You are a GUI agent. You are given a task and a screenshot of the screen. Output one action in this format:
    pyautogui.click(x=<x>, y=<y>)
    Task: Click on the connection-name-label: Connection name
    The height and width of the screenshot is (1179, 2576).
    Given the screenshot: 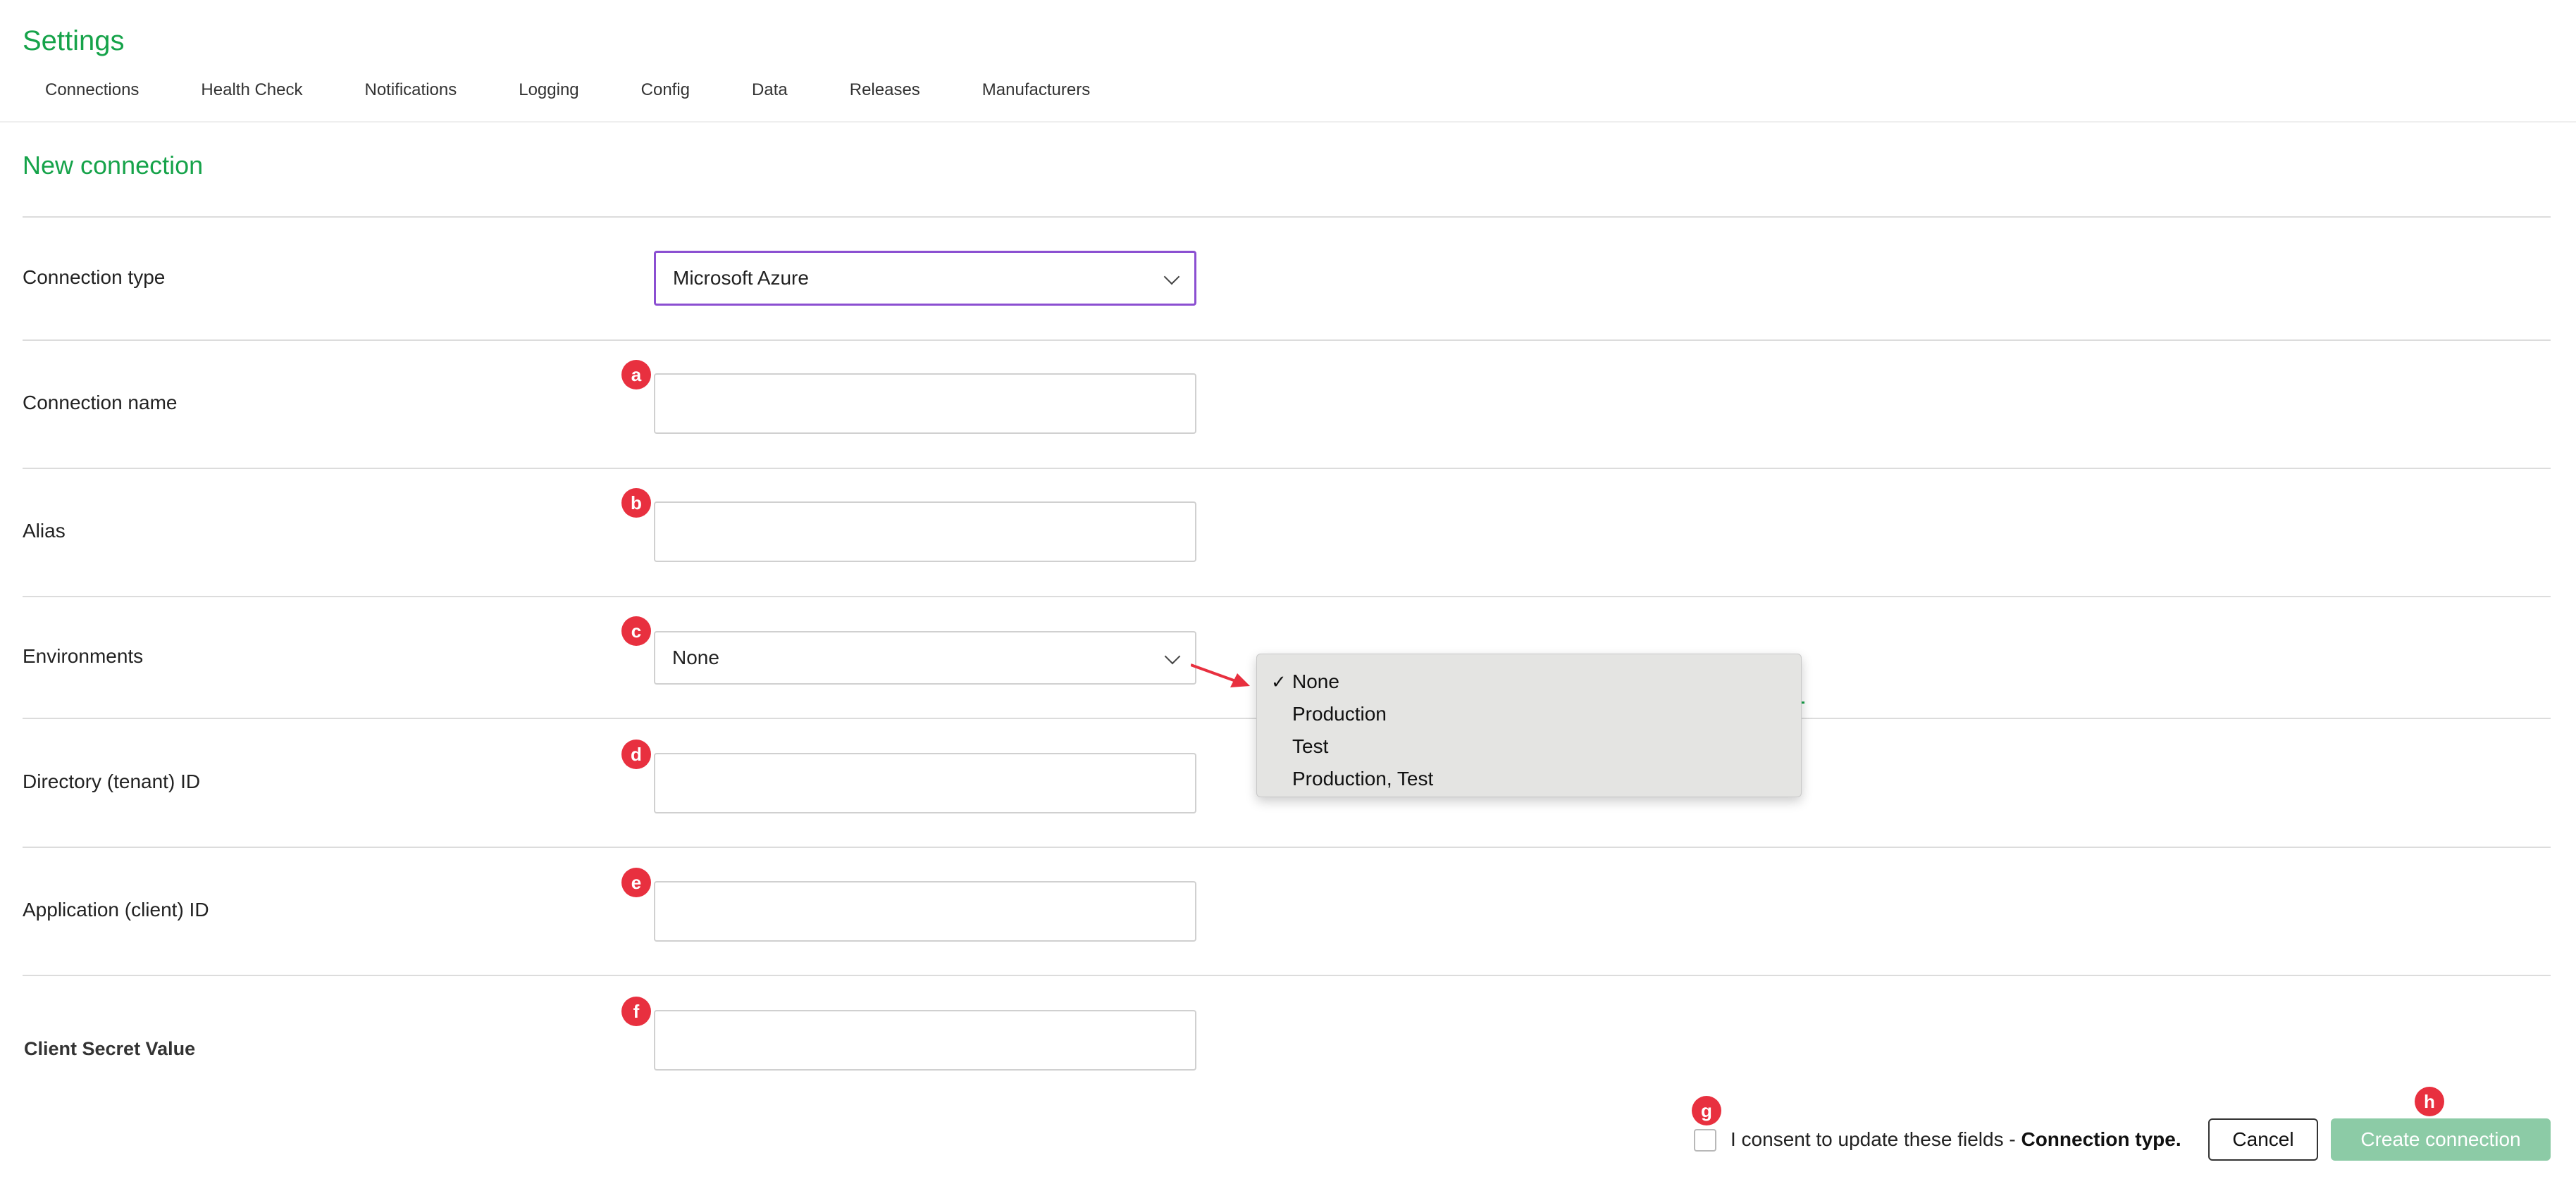 What is the action you would take?
    pyautogui.click(x=100, y=402)
    